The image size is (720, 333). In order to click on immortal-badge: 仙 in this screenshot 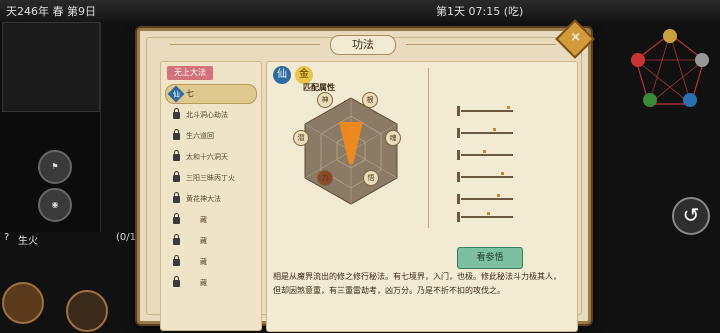, I will do `click(282, 75)`.